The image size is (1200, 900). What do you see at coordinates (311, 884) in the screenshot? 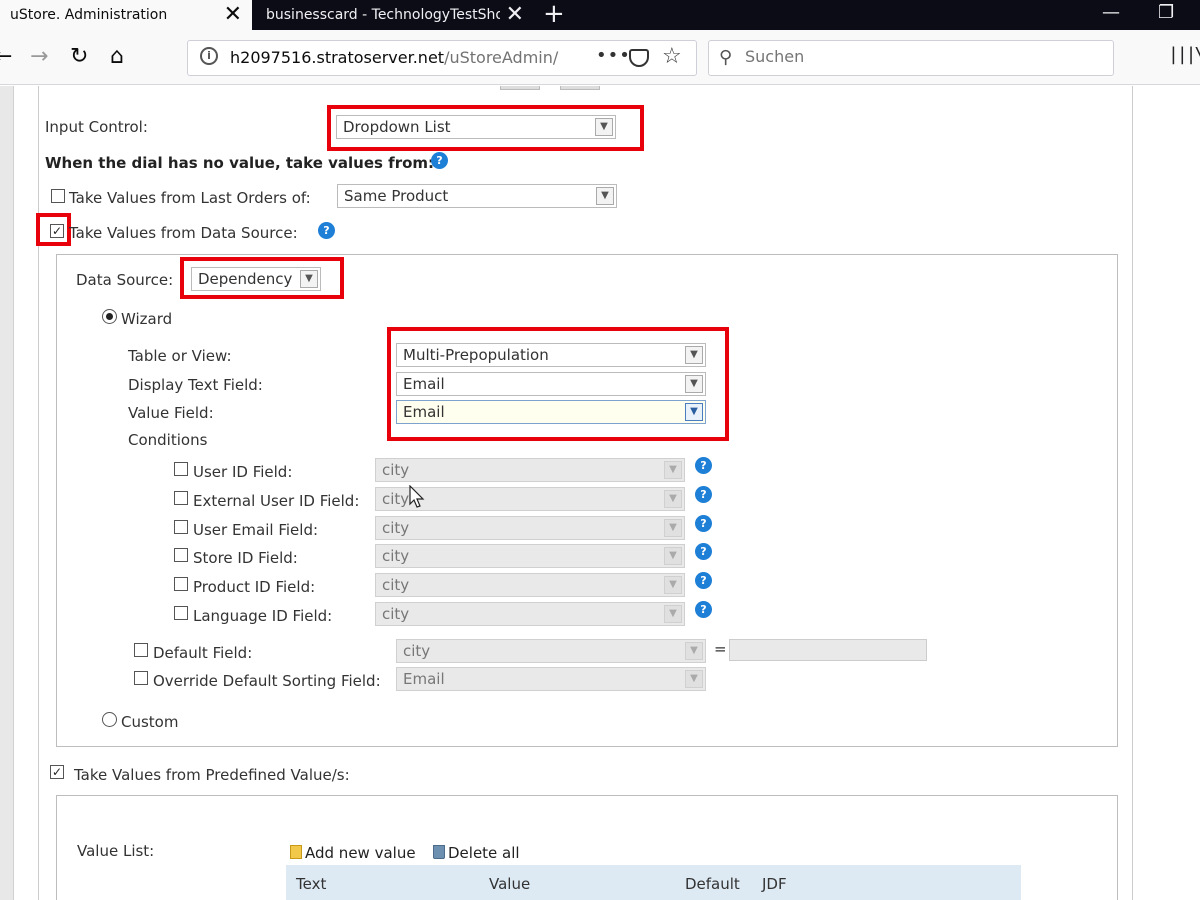
I see `column-header: Text` at bounding box center [311, 884].